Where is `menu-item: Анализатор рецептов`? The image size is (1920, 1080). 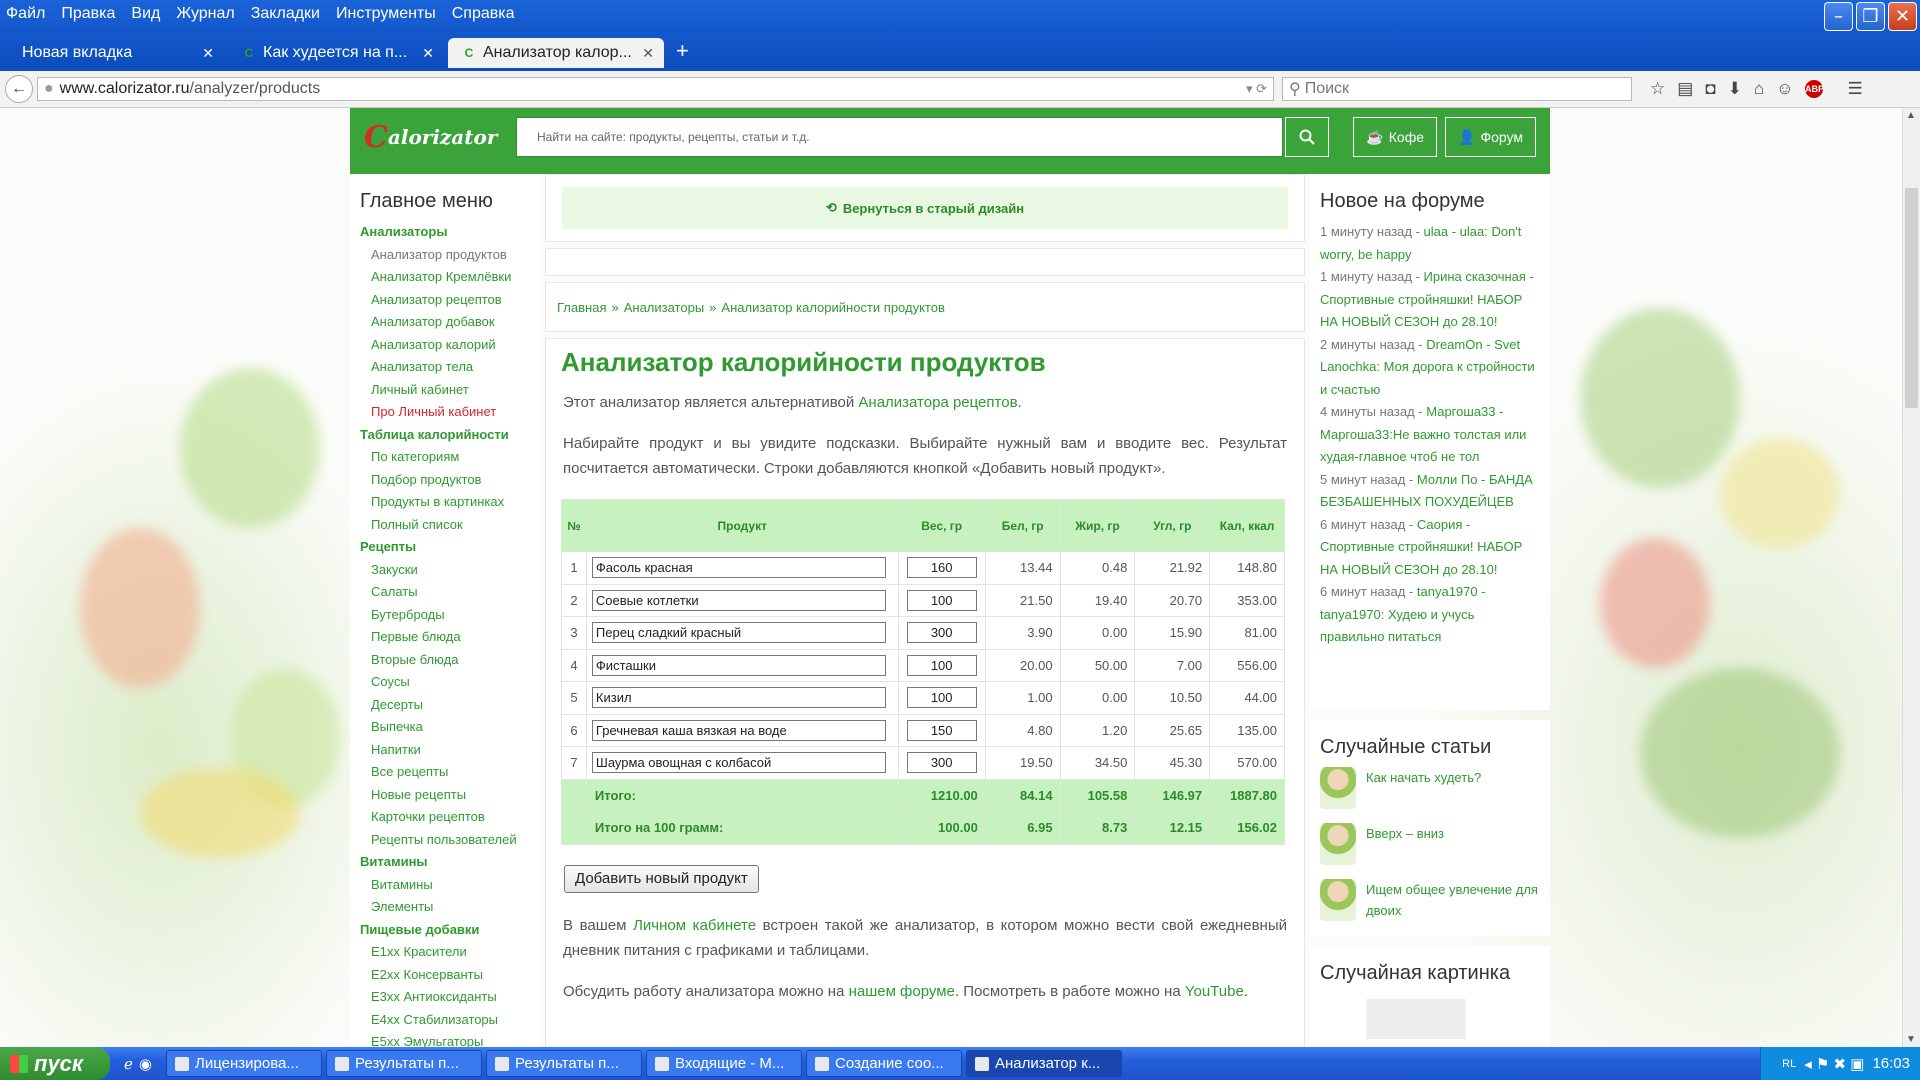 menu-item: Анализатор рецептов is located at coordinates (445, 300).